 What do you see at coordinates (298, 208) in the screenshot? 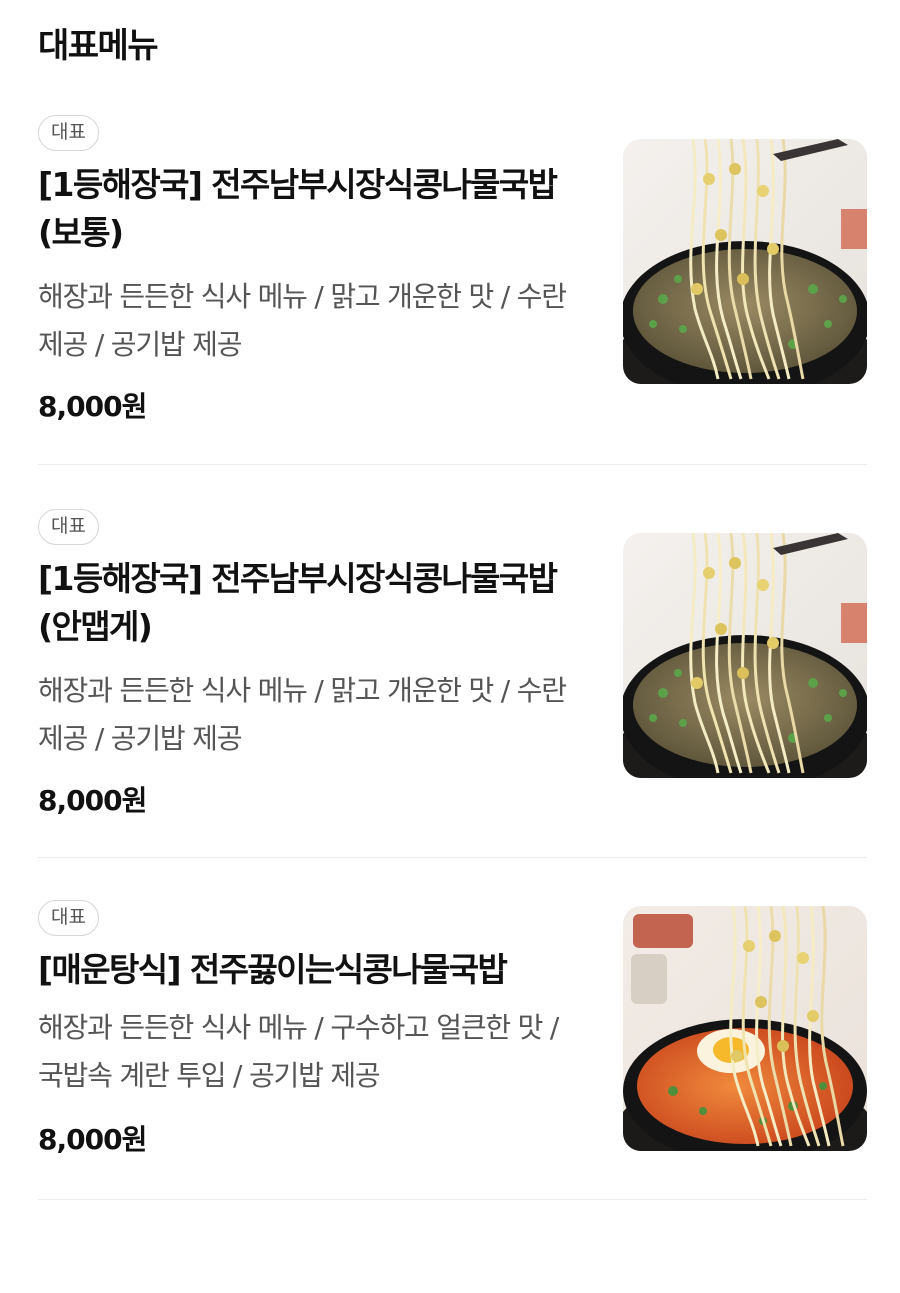
I see `menu-item-name: [1등해장국] 전주남부시장식콩나물국밥(보통)` at bounding box center [298, 208].